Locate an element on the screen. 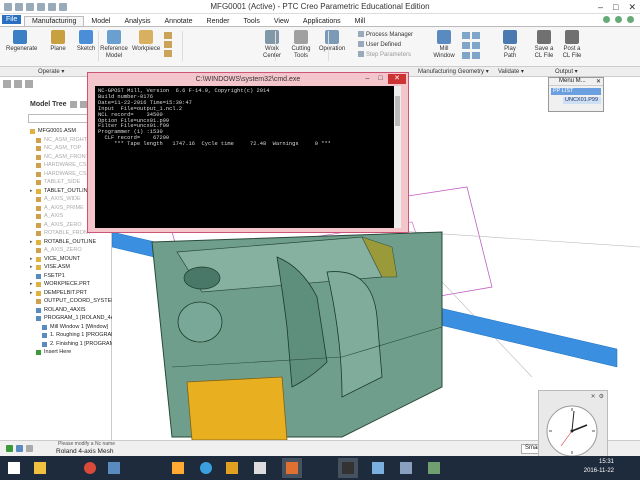 This screenshot has height=480, width=640. calculator-app-taskbar-button is located at coordinates (406, 468).